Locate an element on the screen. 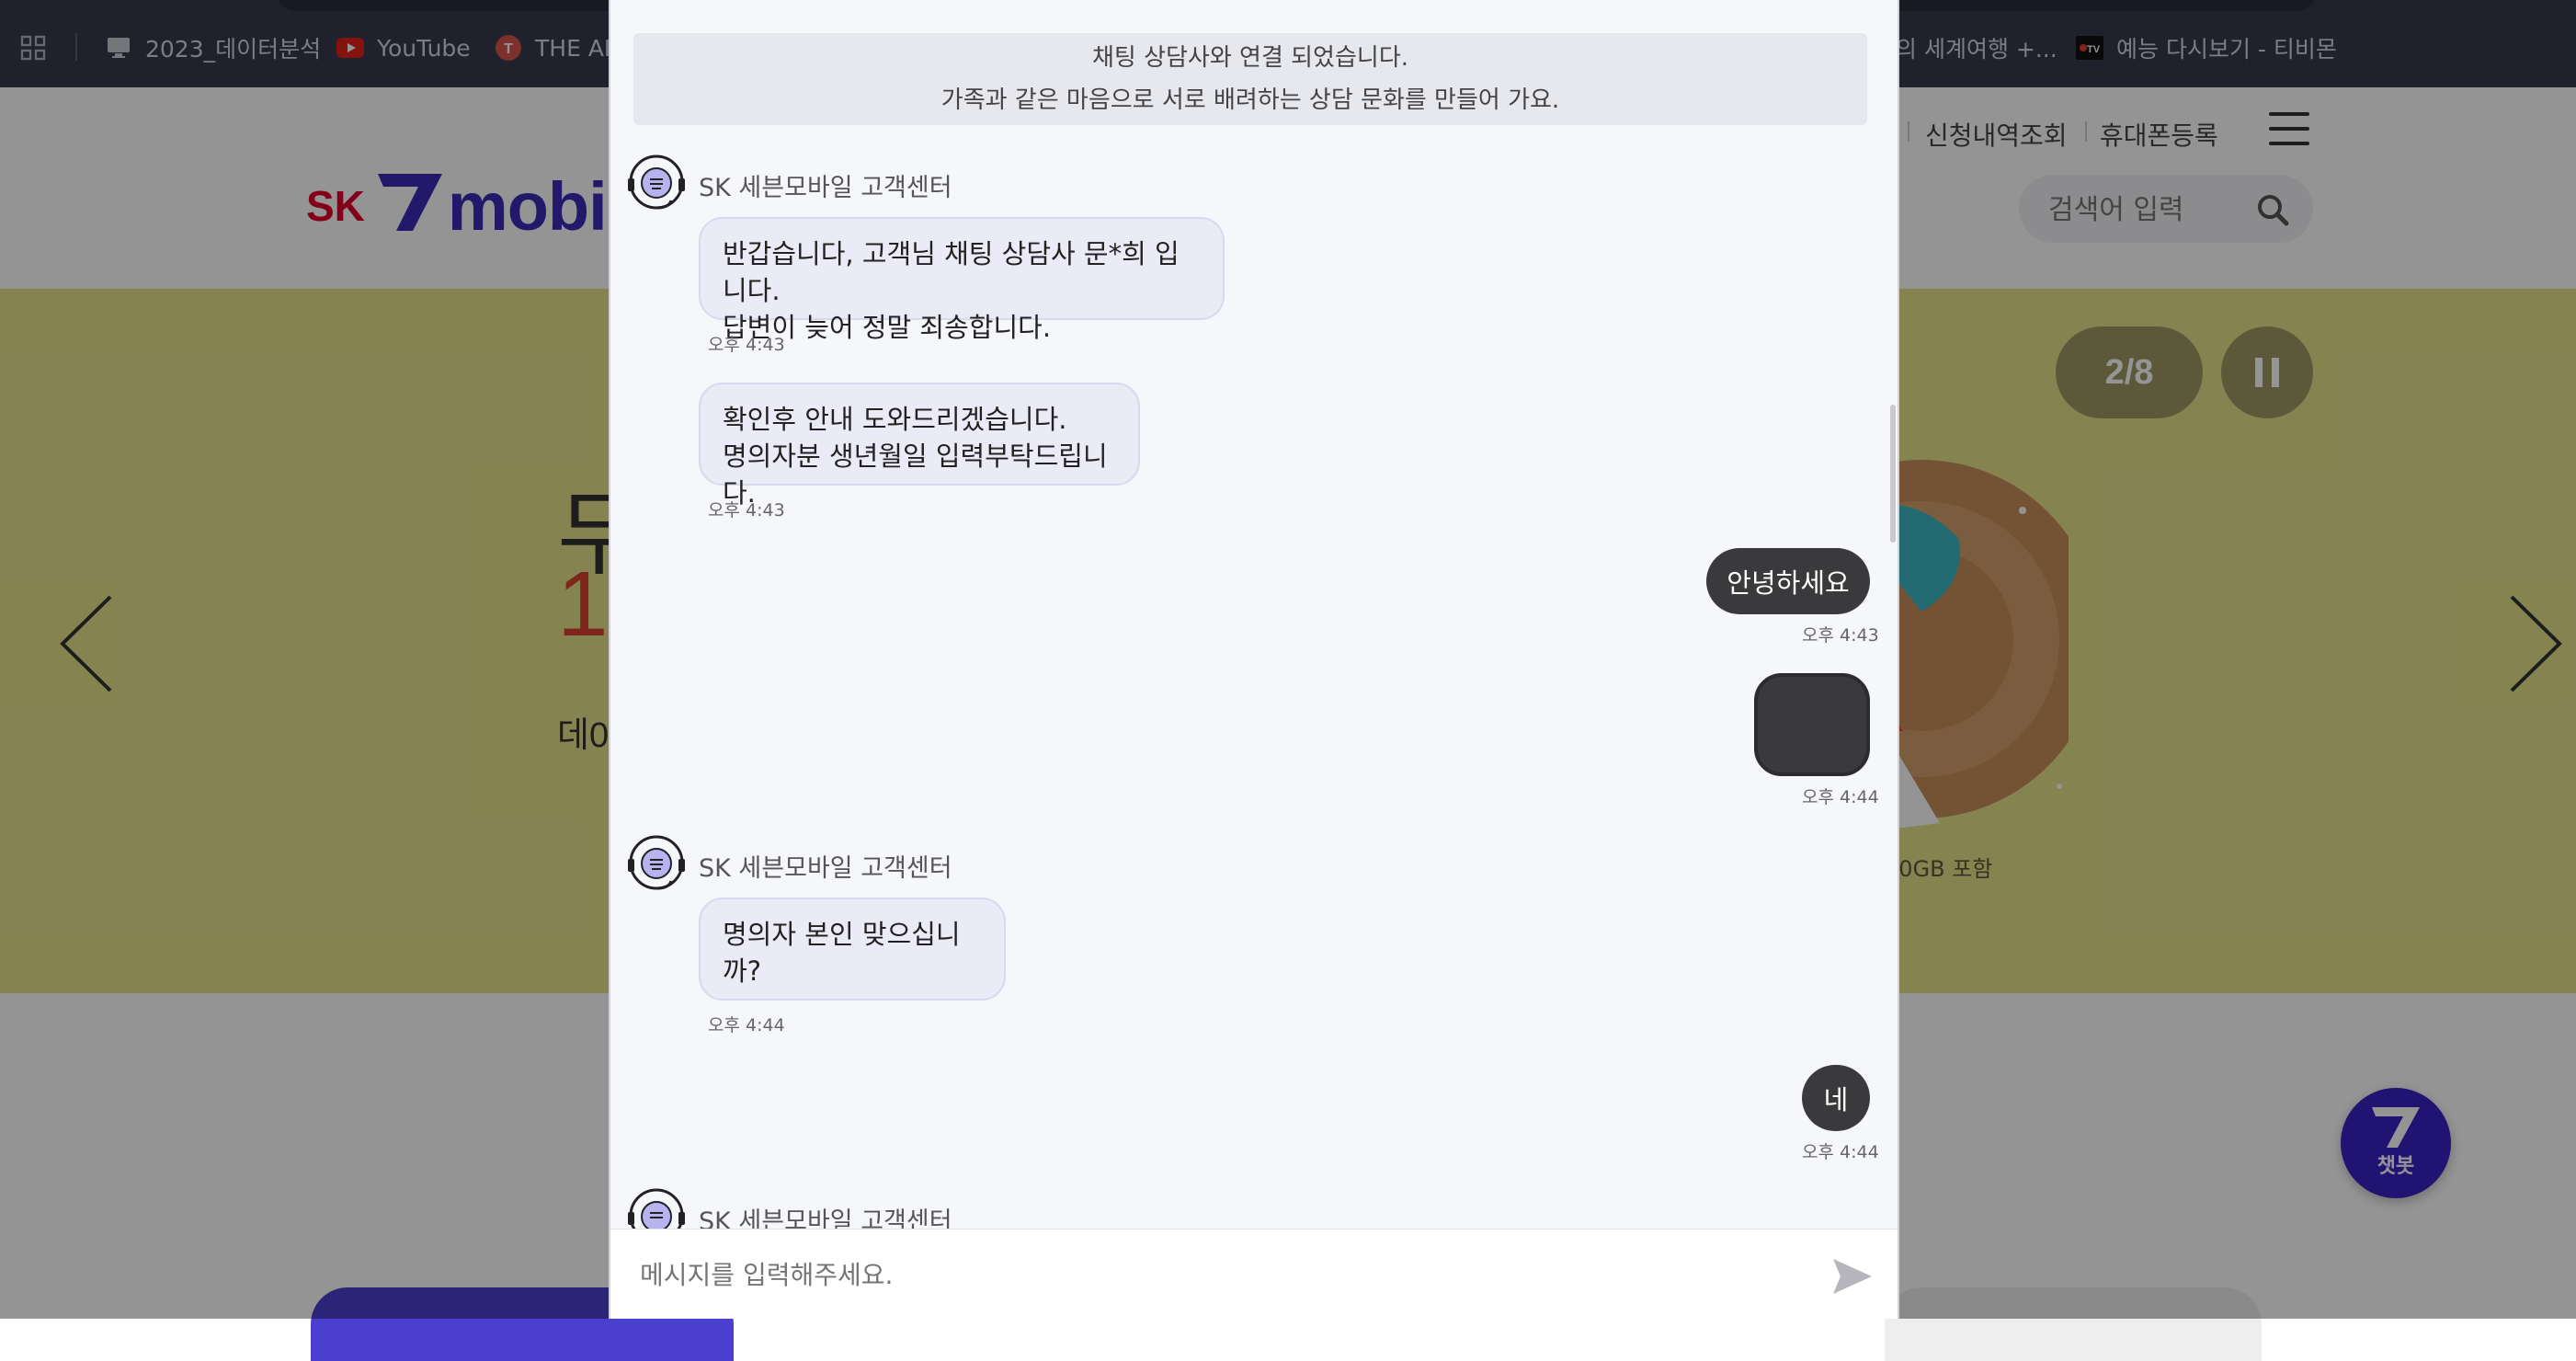 The height and width of the screenshot is (1361, 2576). user-message-bubble: 네 is located at coordinates (1836, 1098).